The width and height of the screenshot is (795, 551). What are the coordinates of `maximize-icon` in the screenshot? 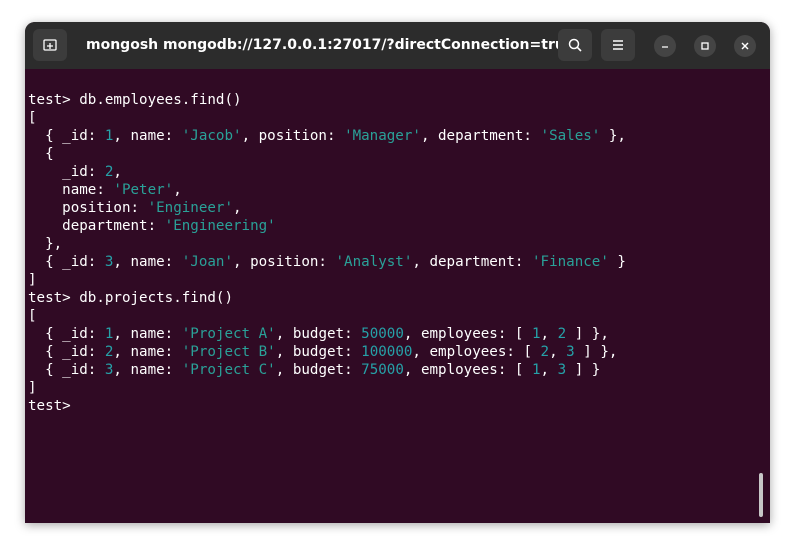 It's located at (705, 46).